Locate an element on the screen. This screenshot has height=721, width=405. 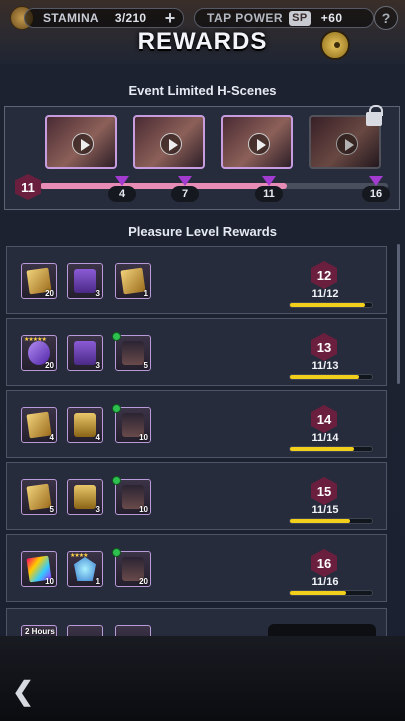
timer-label: 2 Hours is located at coordinates (40, 631).